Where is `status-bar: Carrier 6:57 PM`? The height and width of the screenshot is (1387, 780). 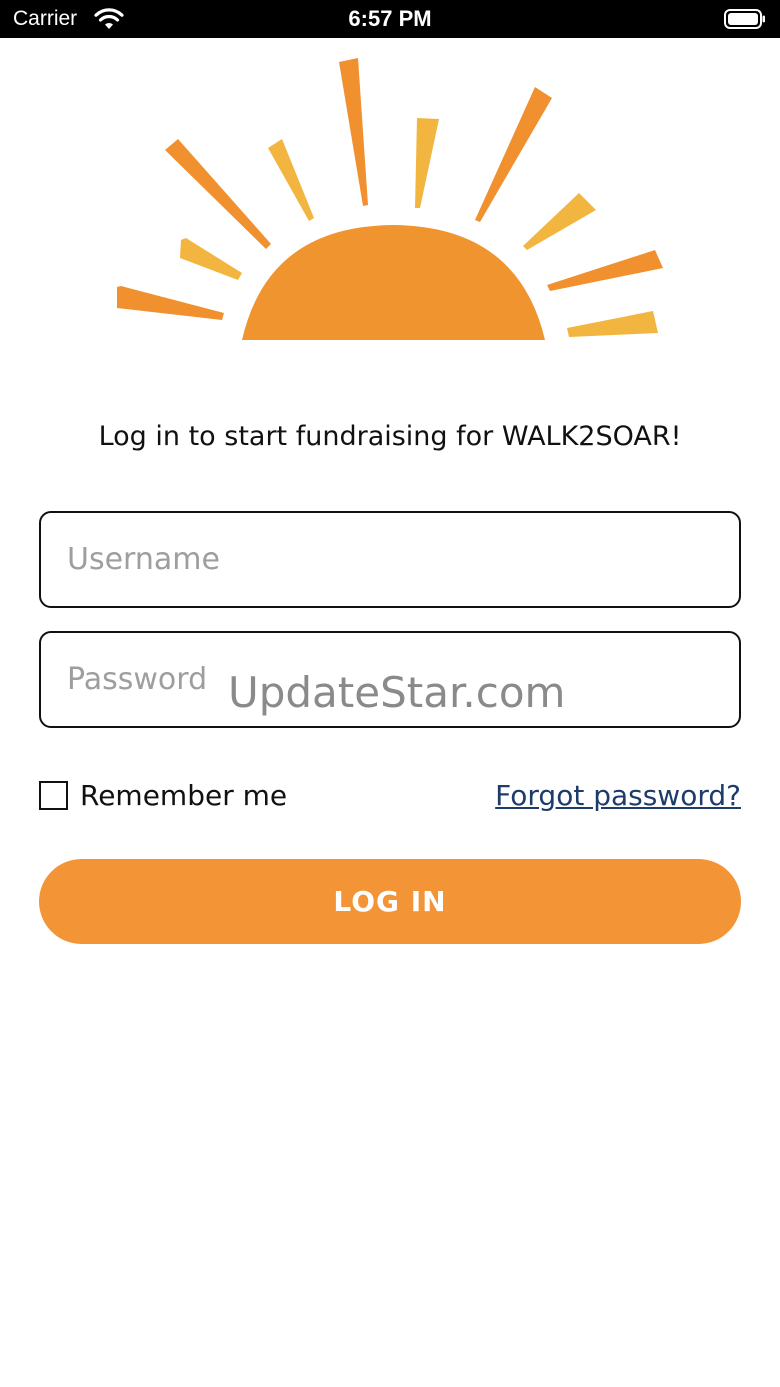
status-bar: Carrier 6:57 PM is located at coordinates (390, 19).